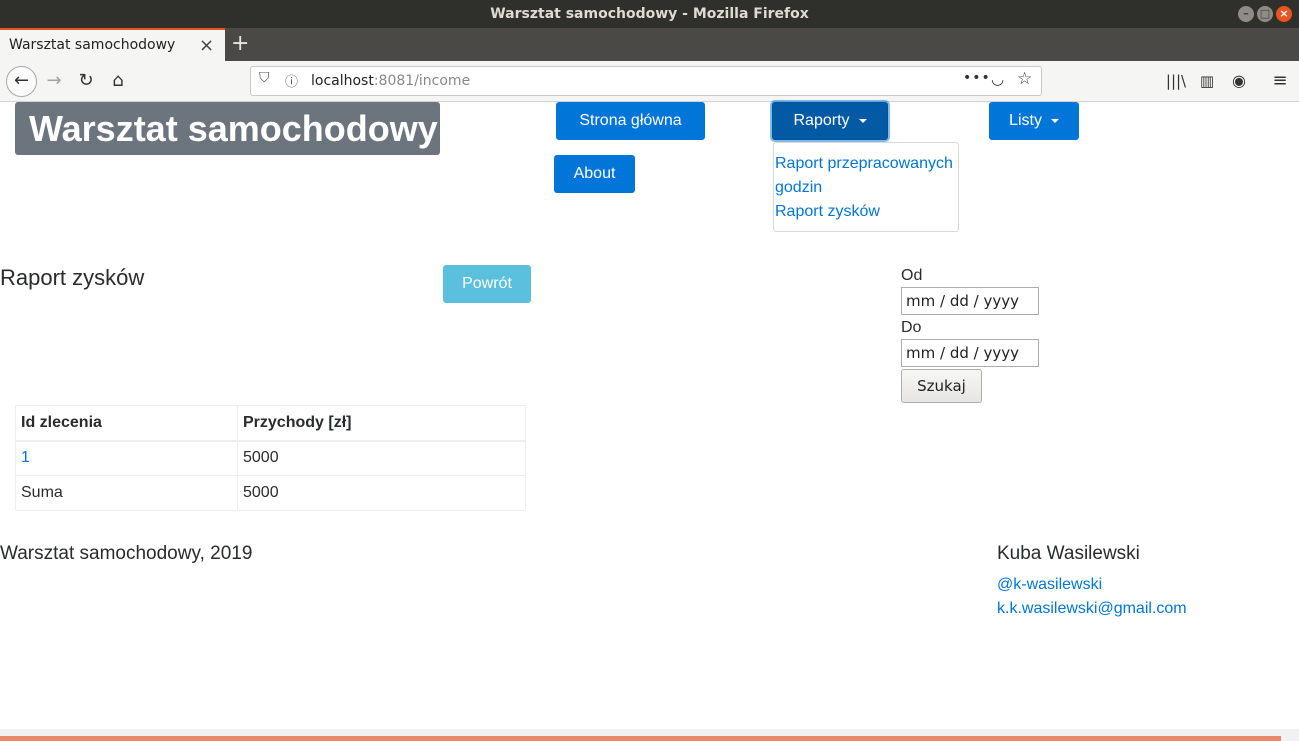 The height and width of the screenshot is (741, 1299). What do you see at coordinates (487, 284) in the screenshot?
I see `back-button: Powrót` at bounding box center [487, 284].